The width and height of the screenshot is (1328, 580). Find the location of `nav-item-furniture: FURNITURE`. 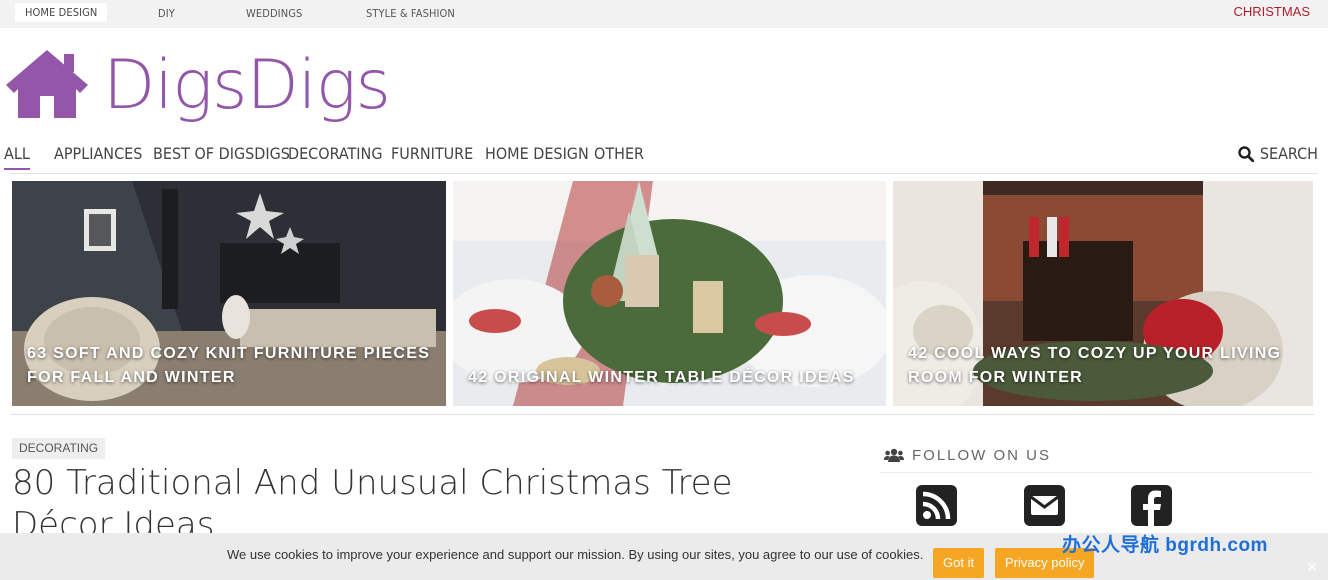

nav-item-furniture: FURNITURE is located at coordinates (432, 154).